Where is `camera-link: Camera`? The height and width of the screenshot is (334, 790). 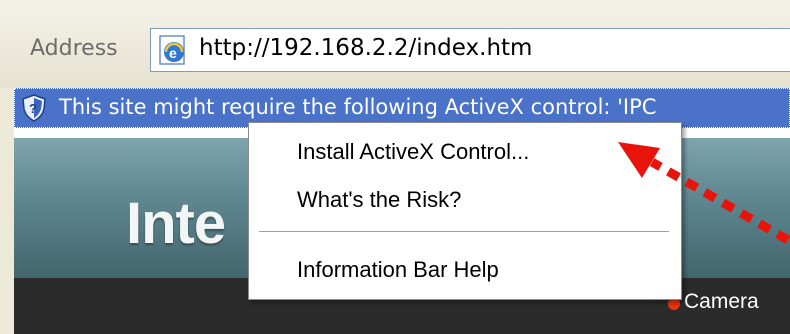 camera-link: Camera is located at coordinates (721, 302).